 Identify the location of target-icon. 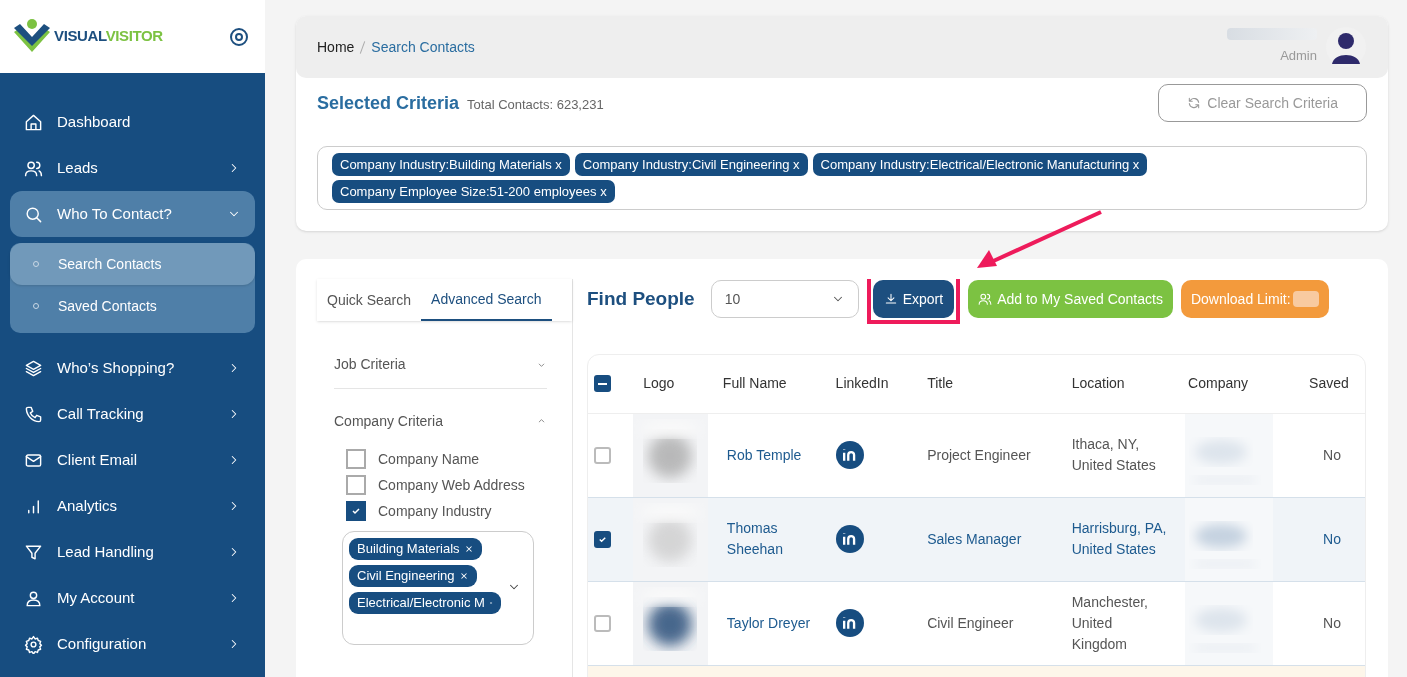
(239, 36).